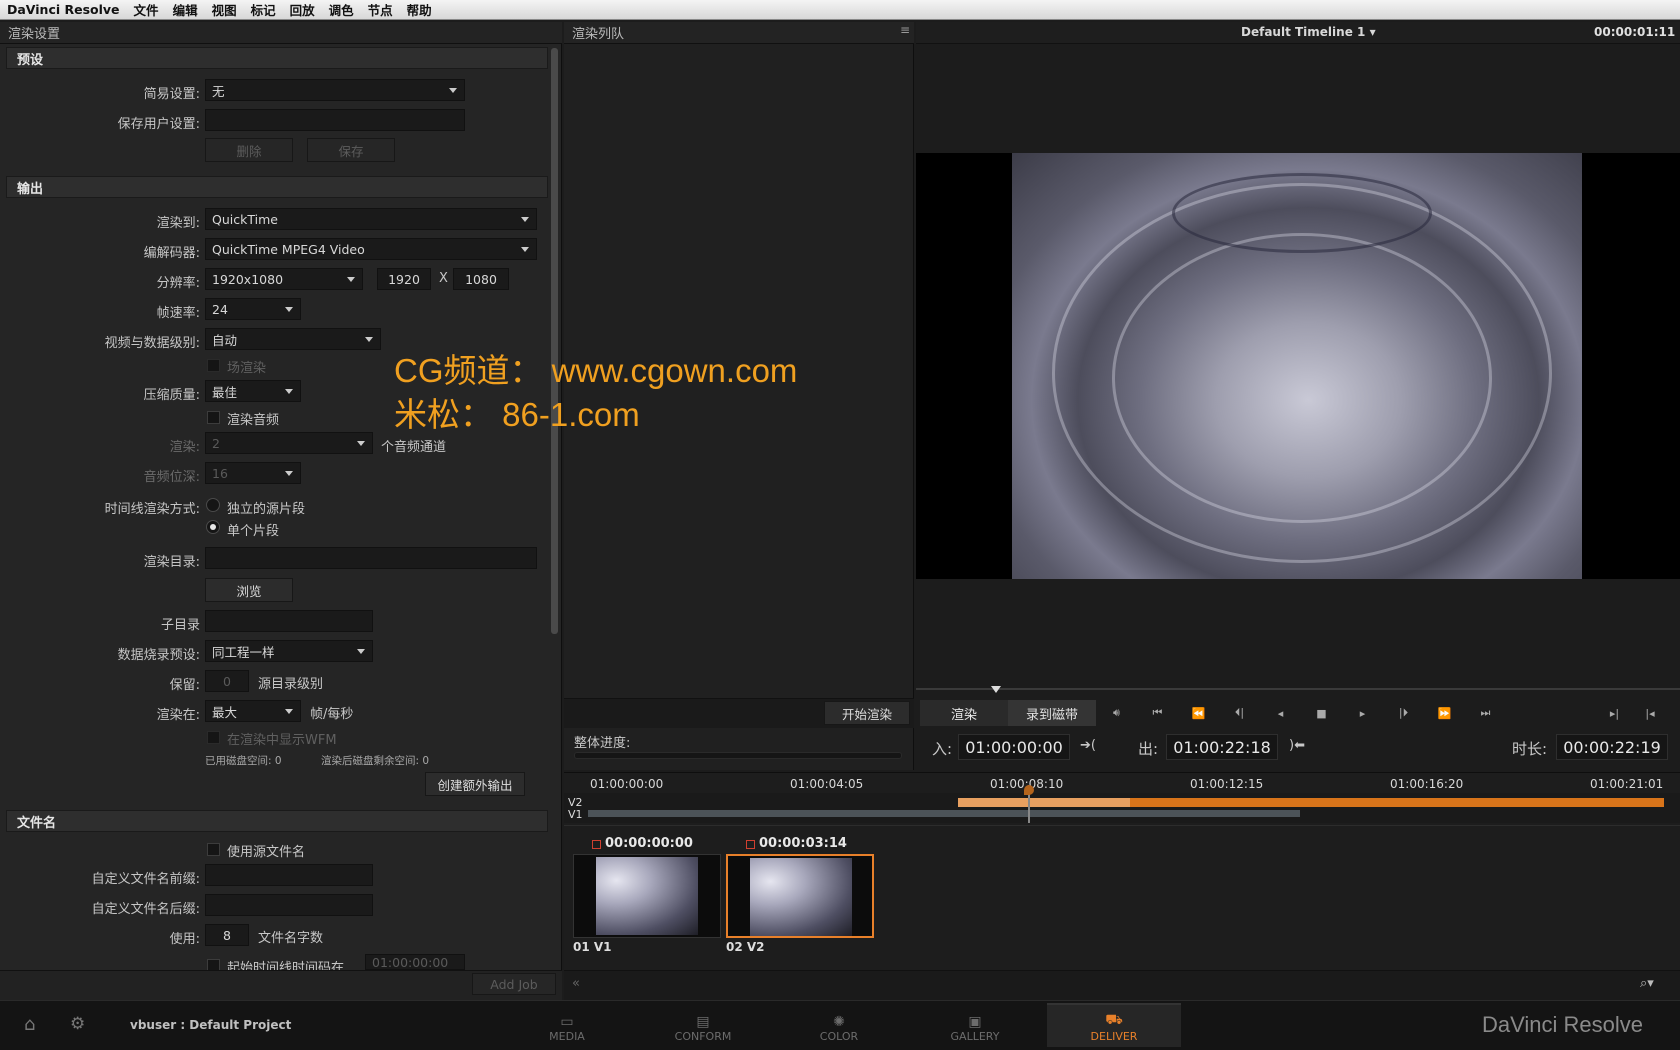 This screenshot has width=1680, height=1050. What do you see at coordinates (839, 1025) in the screenshot?
I see `nav-color: ✺ COLOR` at bounding box center [839, 1025].